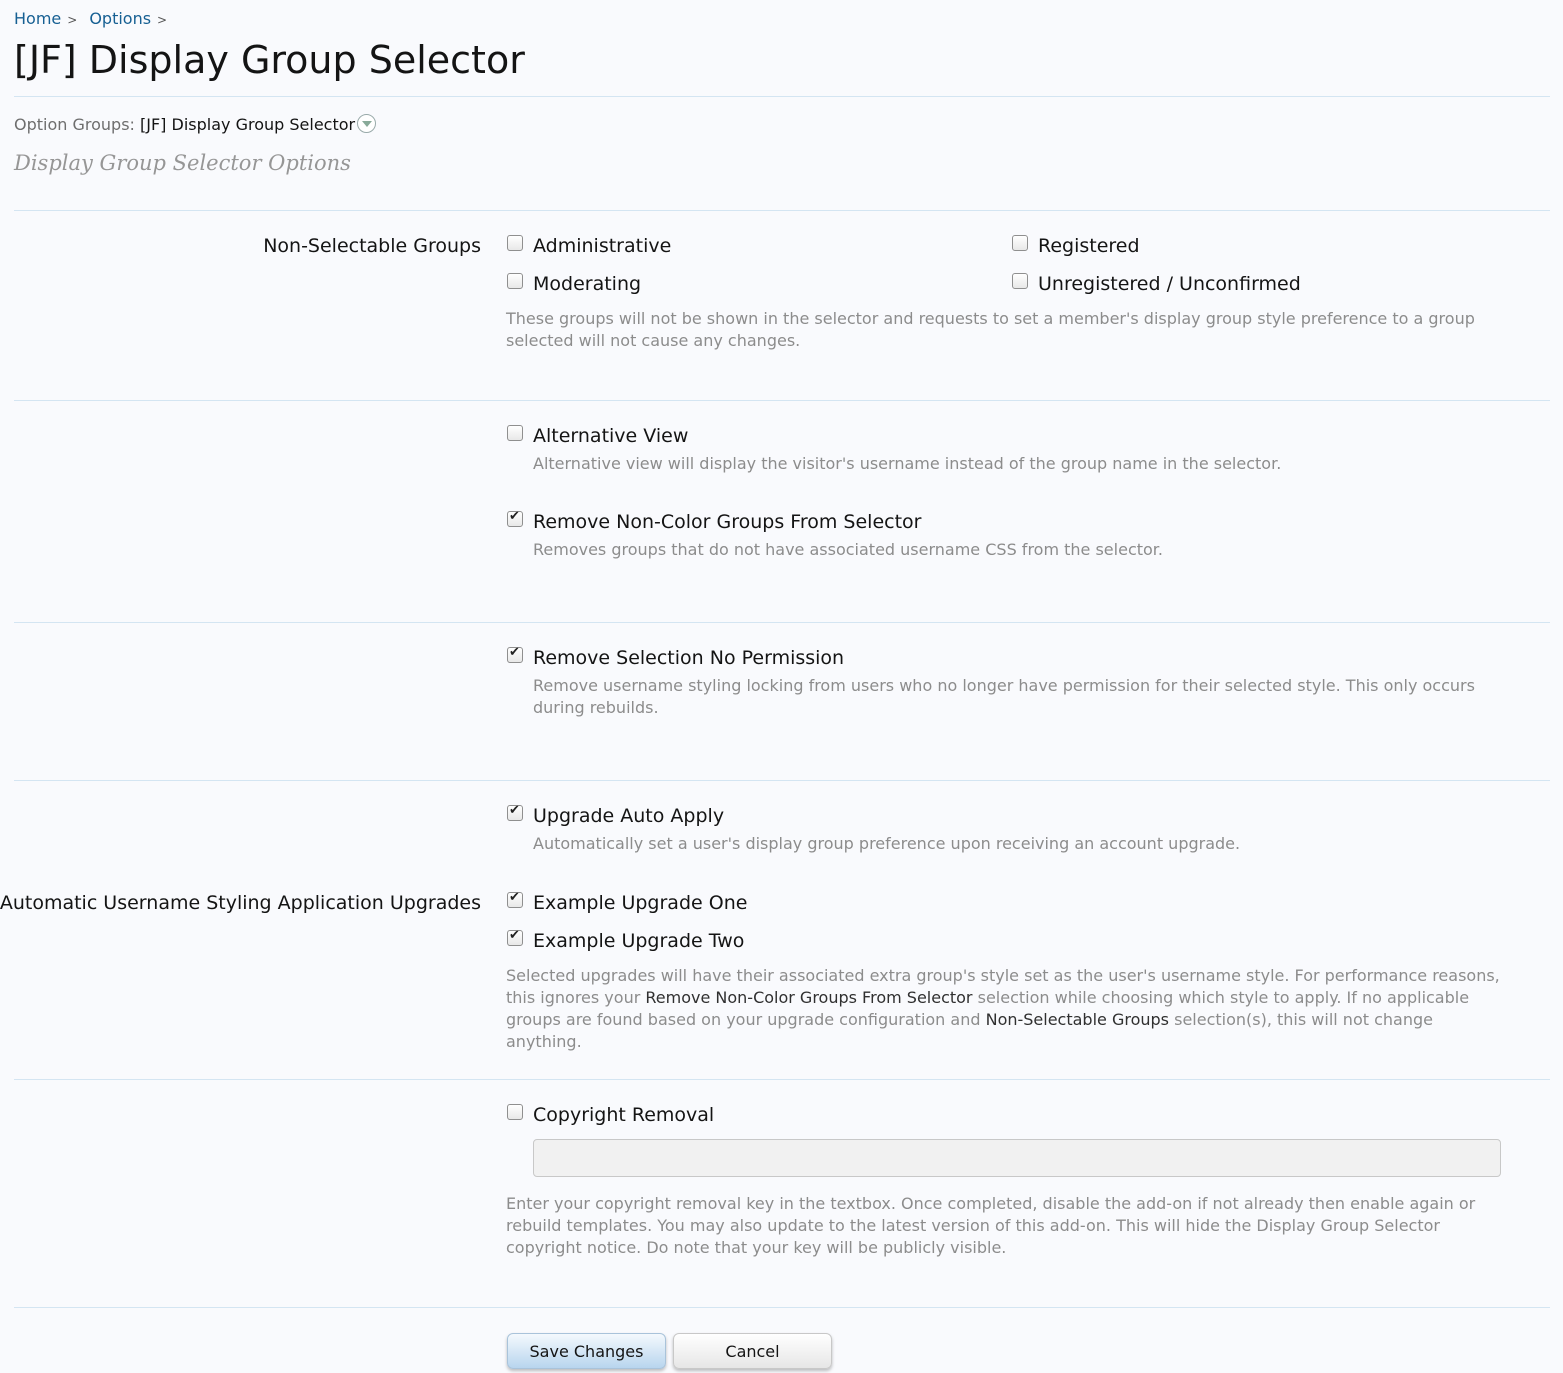 The image size is (1563, 1373). I want to click on non-selectable-groups-label: Non-Selectable Groups, so click(372, 246).